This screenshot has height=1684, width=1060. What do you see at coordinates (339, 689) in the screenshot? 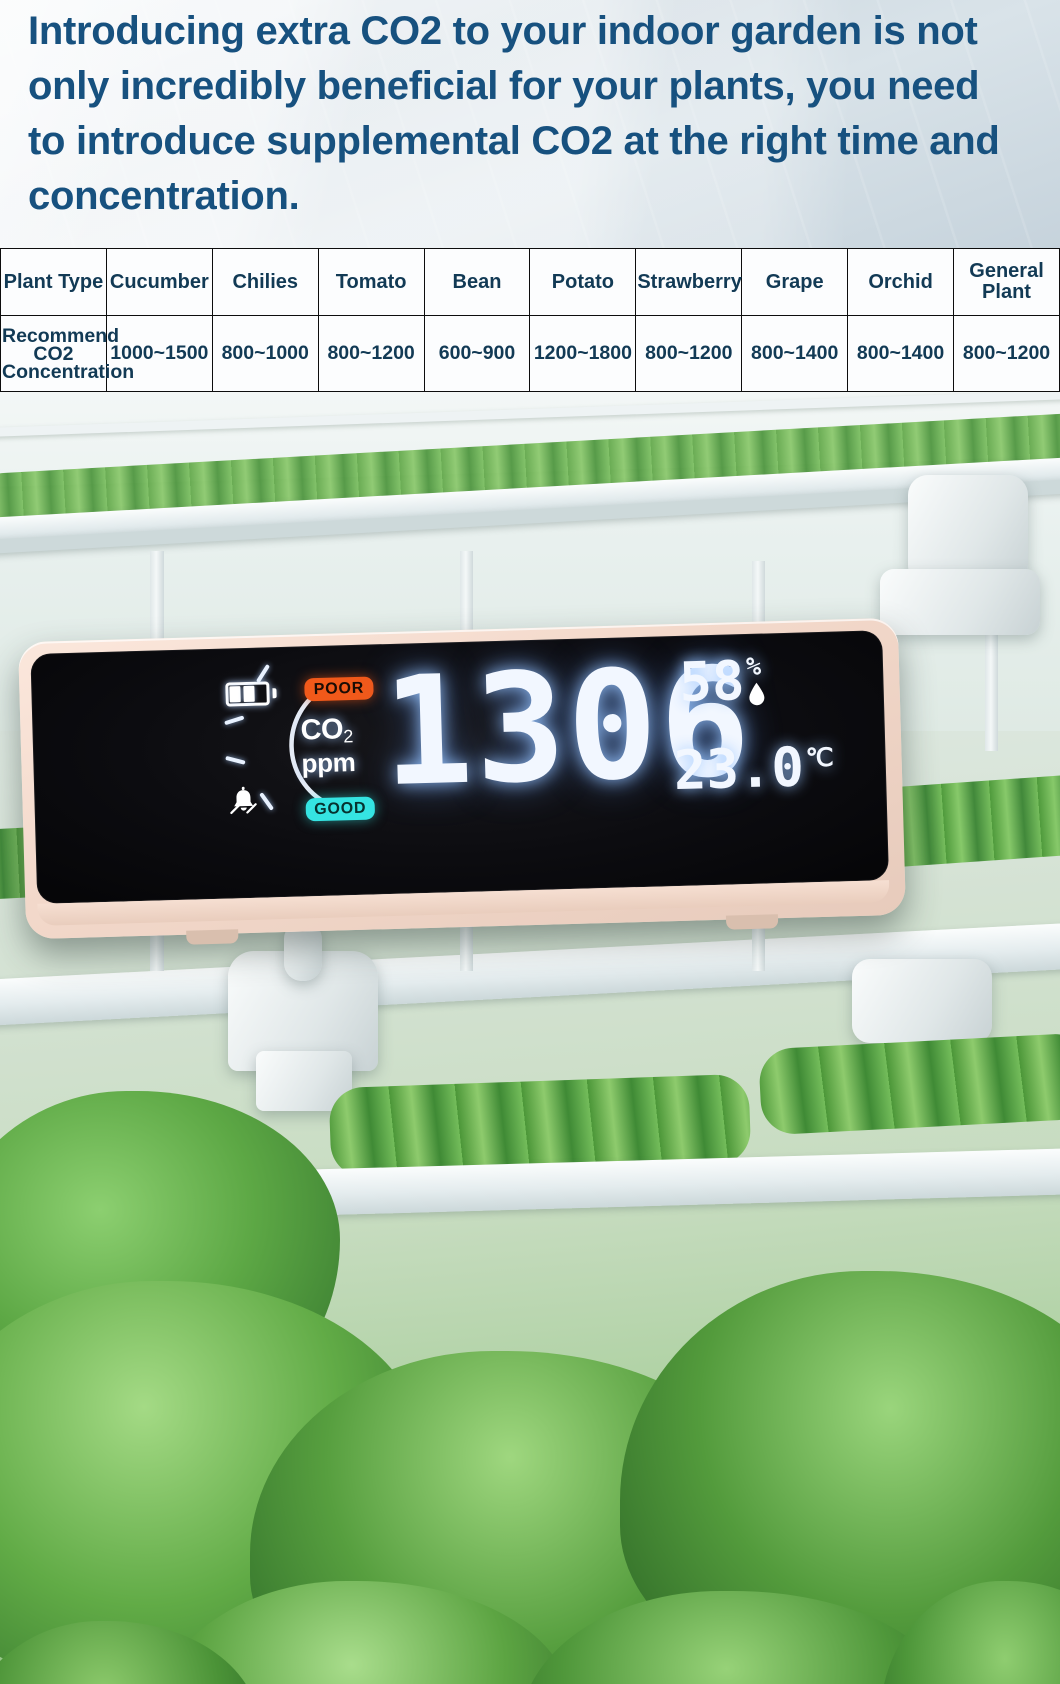
I see `status-badge-poor: POOR` at bounding box center [339, 689].